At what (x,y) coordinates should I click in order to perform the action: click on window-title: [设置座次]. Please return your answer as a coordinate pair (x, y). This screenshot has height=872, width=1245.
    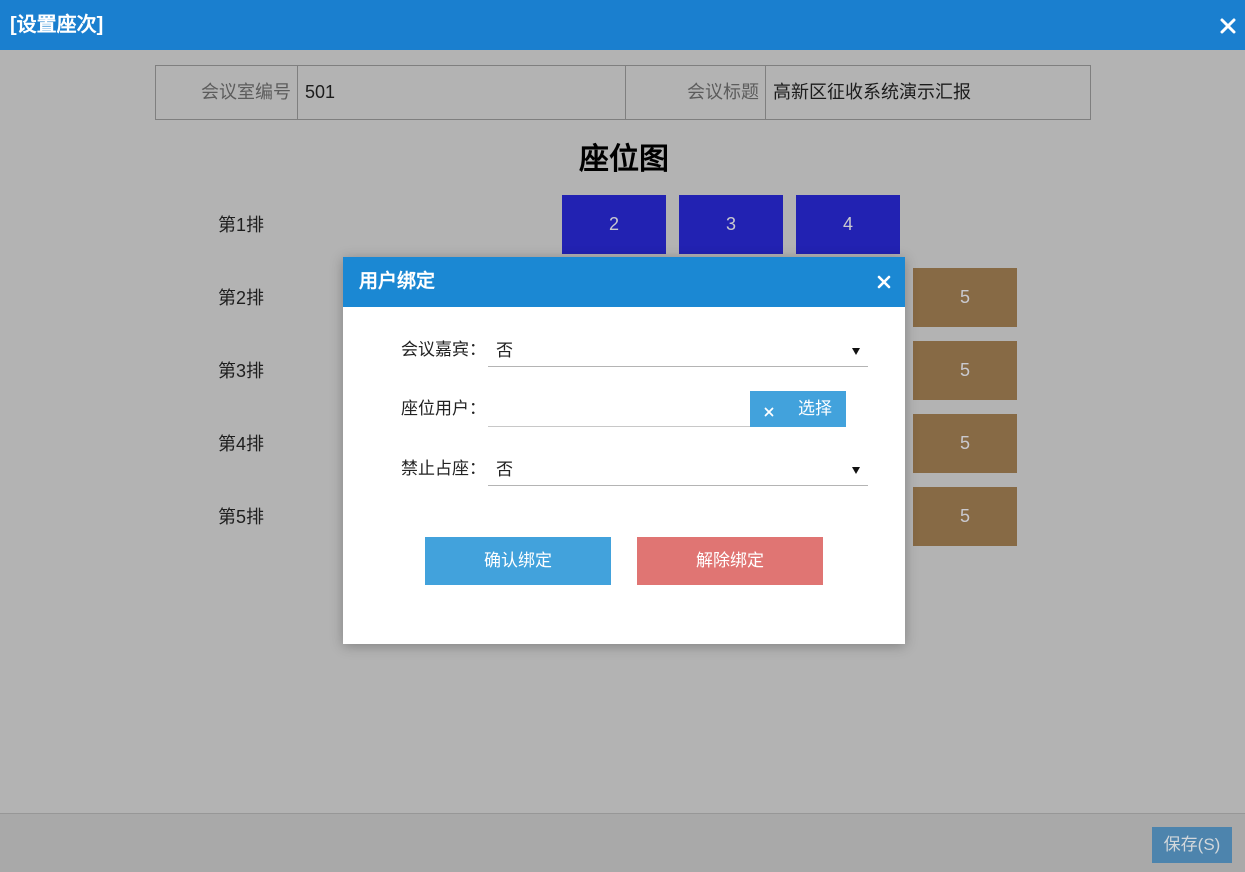
    Looking at the image, I should click on (57, 25).